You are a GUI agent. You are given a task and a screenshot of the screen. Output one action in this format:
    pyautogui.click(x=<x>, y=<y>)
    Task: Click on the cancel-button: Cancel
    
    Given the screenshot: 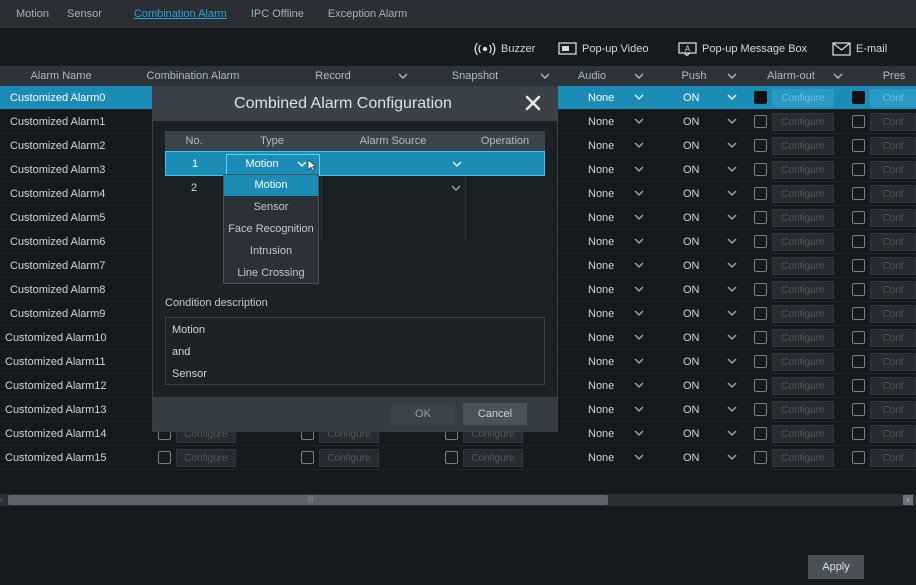 What is the action you would take?
    pyautogui.click(x=495, y=414)
    